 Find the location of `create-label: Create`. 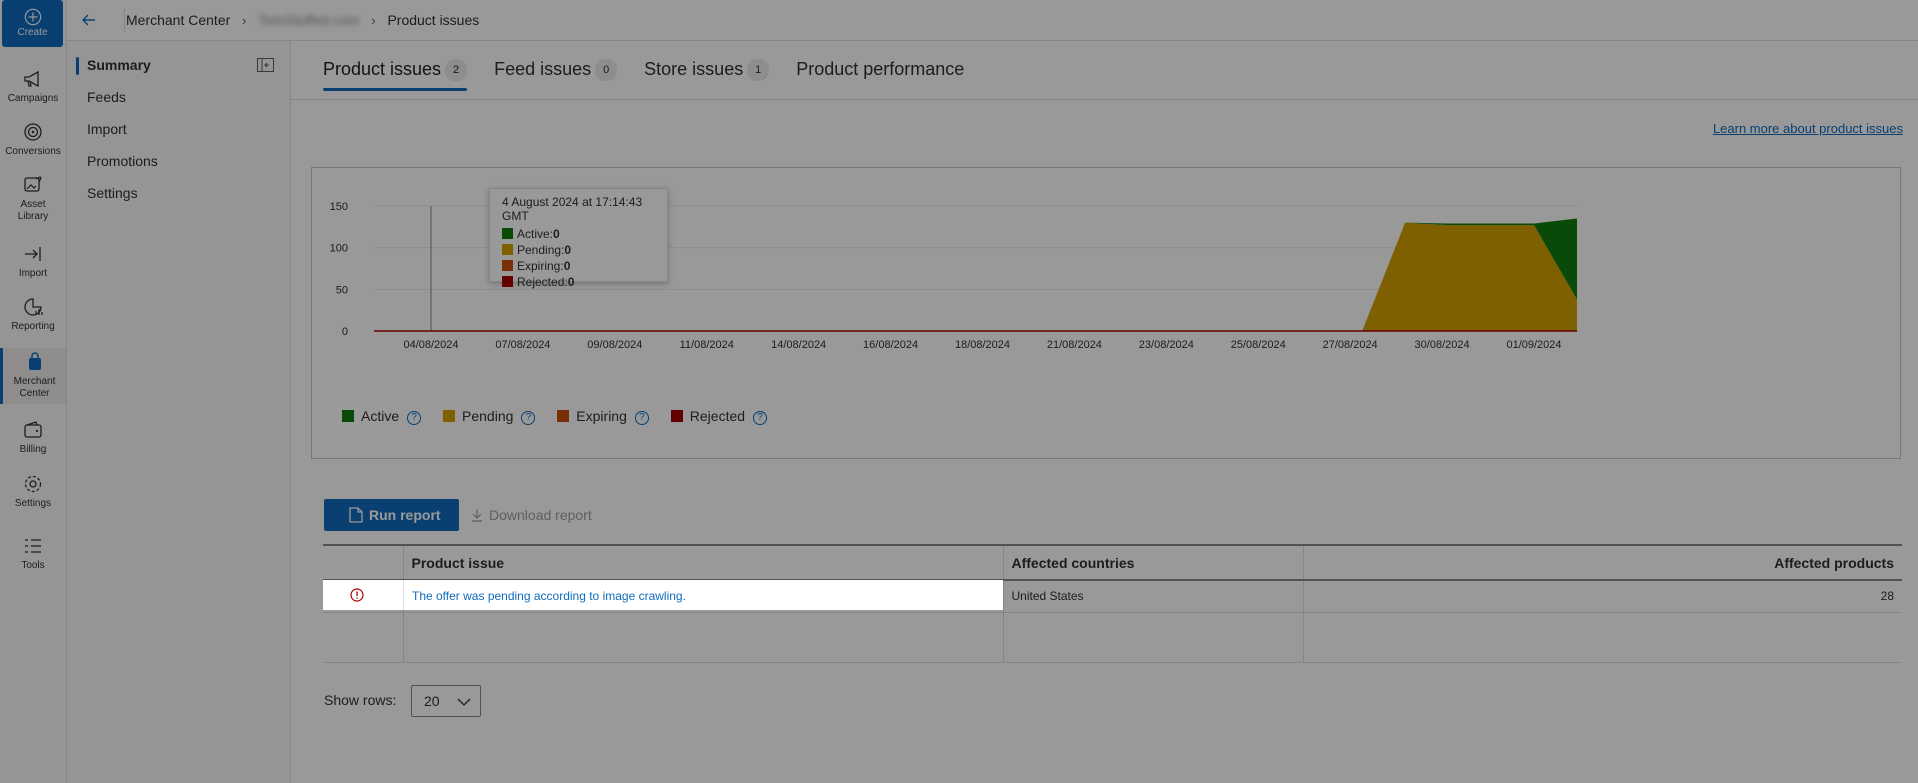

create-label: Create is located at coordinates (32, 32).